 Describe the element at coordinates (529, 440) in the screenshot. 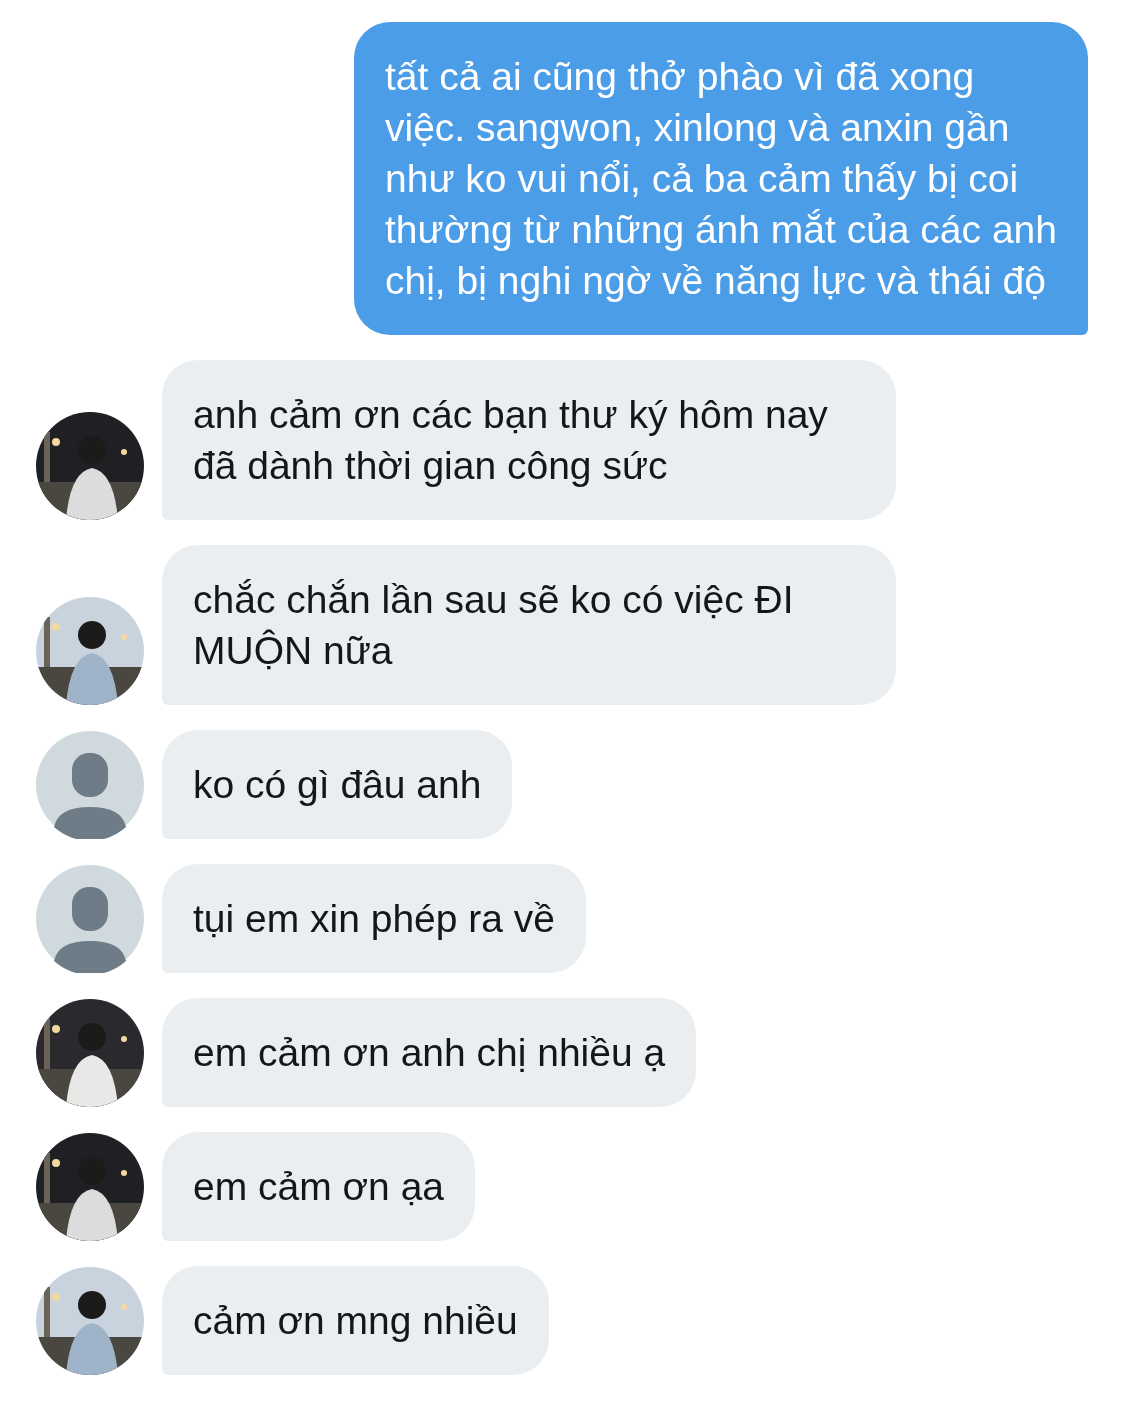

I see `received-message-bubble: anh cảm ơn các bạn thư ký hôm nay đã dành thời gian công sức` at that location.